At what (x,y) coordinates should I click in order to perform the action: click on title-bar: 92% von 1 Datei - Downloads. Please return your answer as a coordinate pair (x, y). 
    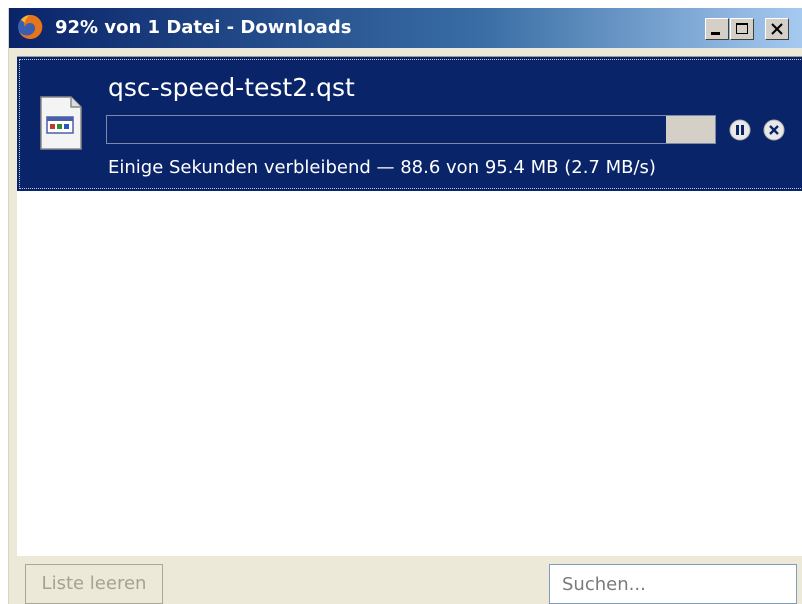
    Looking at the image, I should click on (405, 28).